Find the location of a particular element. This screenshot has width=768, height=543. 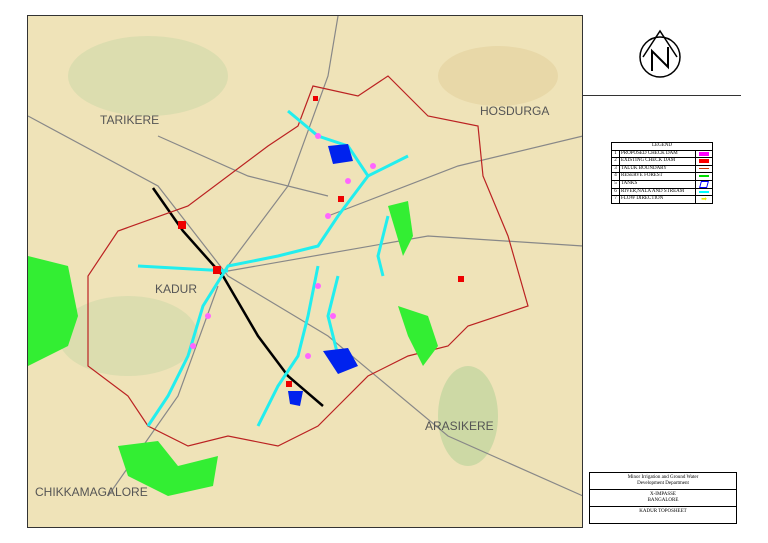

legend-label: EXISTING CHECK DAM is located at coordinates (658, 161).